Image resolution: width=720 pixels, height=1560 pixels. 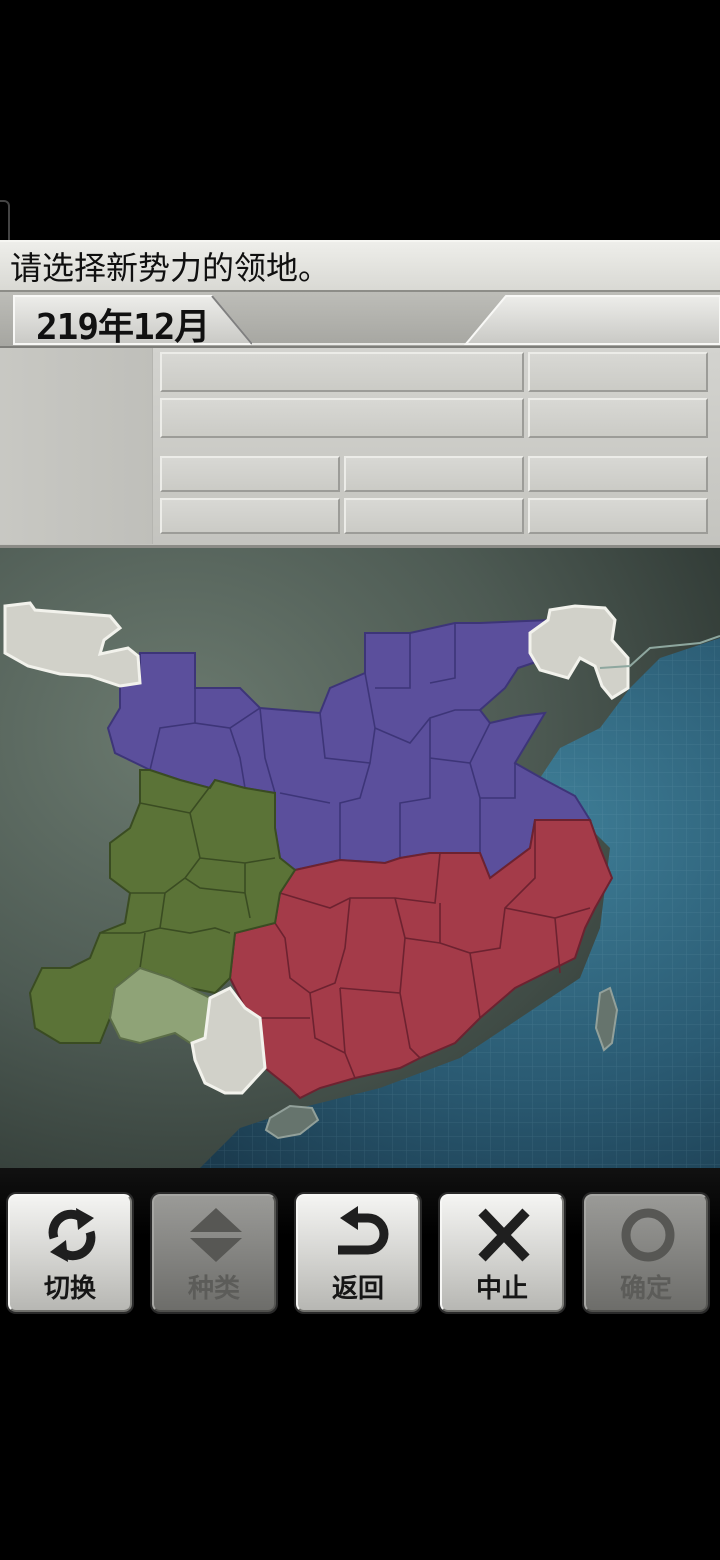 What do you see at coordinates (360, 448) in the screenshot?
I see `faction-info-panel` at bounding box center [360, 448].